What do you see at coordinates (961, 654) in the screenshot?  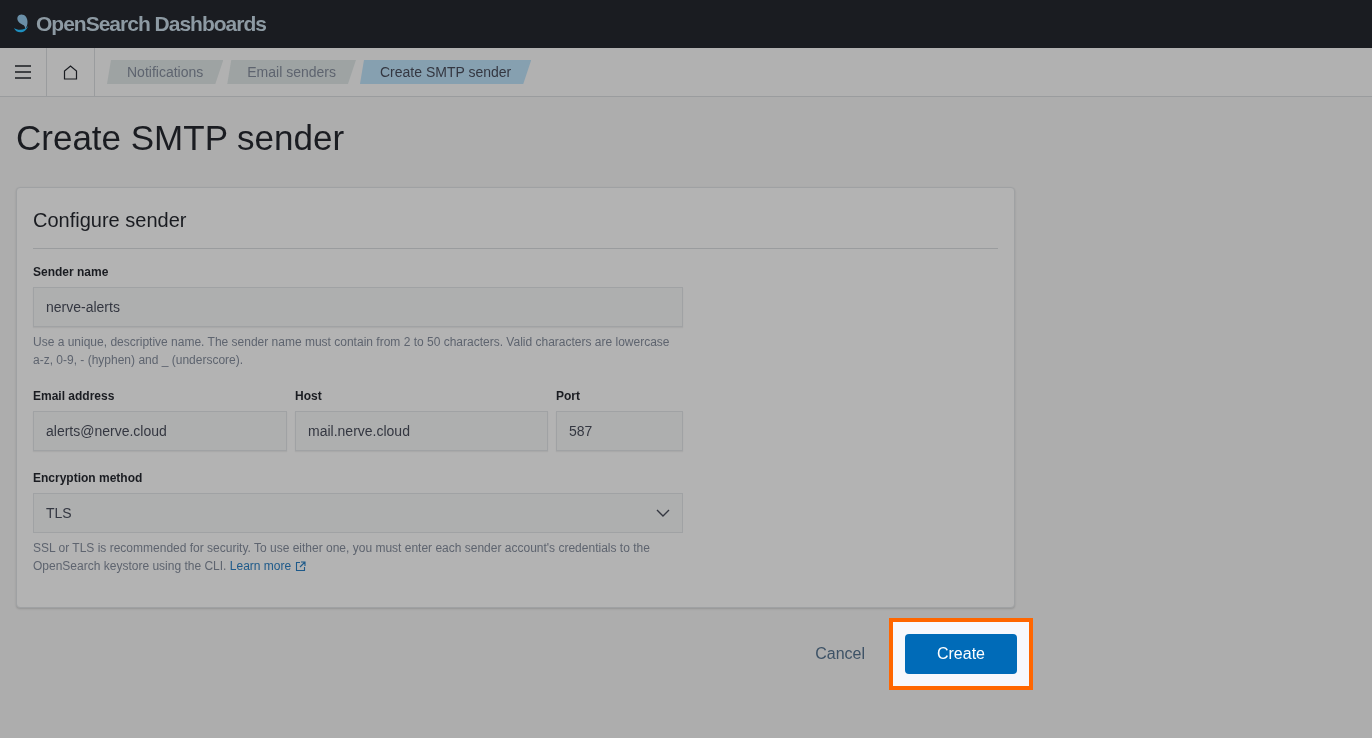 I see `create-button: Create` at bounding box center [961, 654].